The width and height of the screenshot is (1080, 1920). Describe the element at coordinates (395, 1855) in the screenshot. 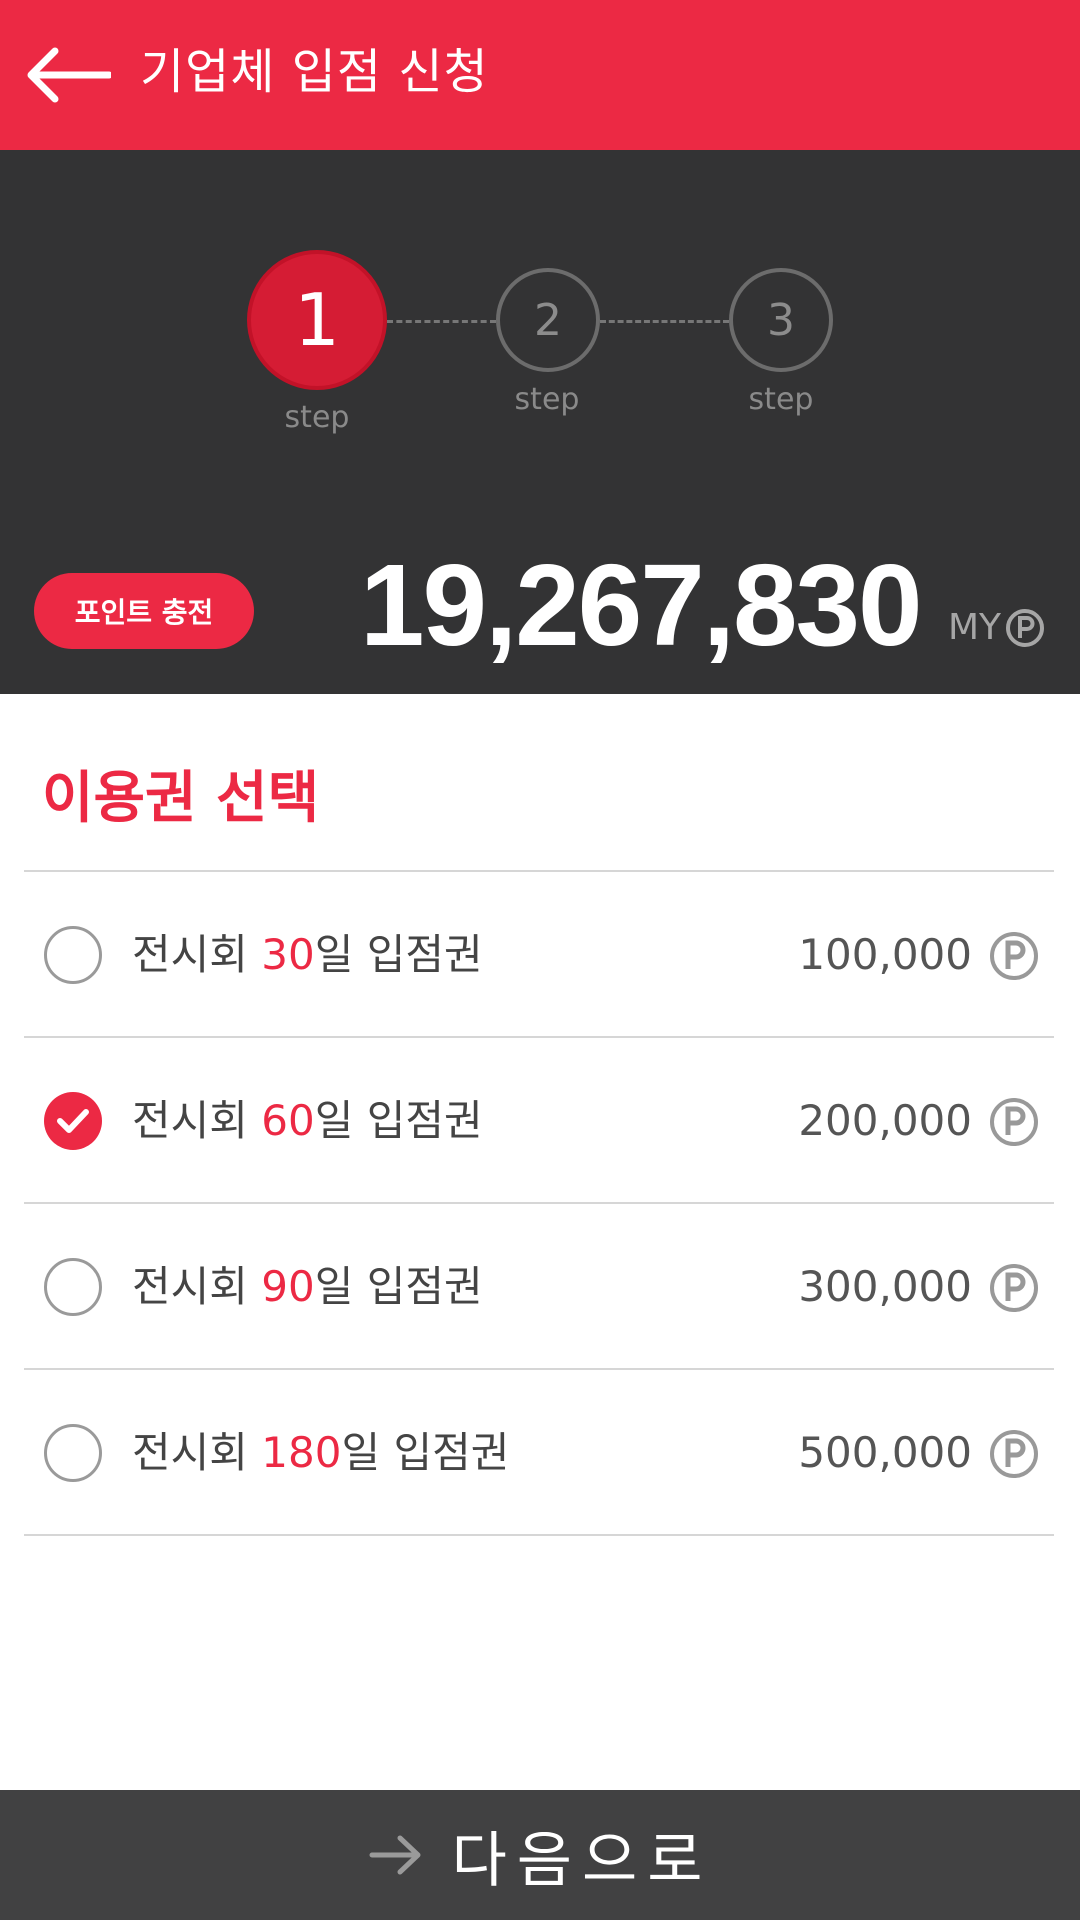

I see `arrow-right-icon` at that location.